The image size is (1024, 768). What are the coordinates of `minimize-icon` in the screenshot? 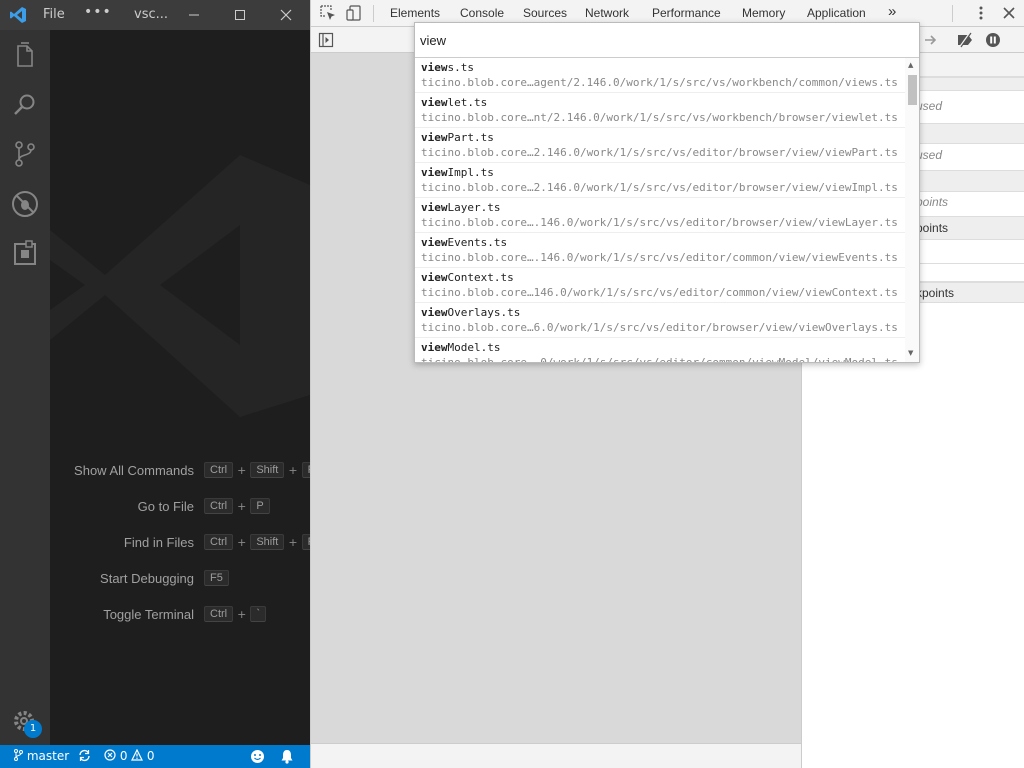 It's located at (194, 15).